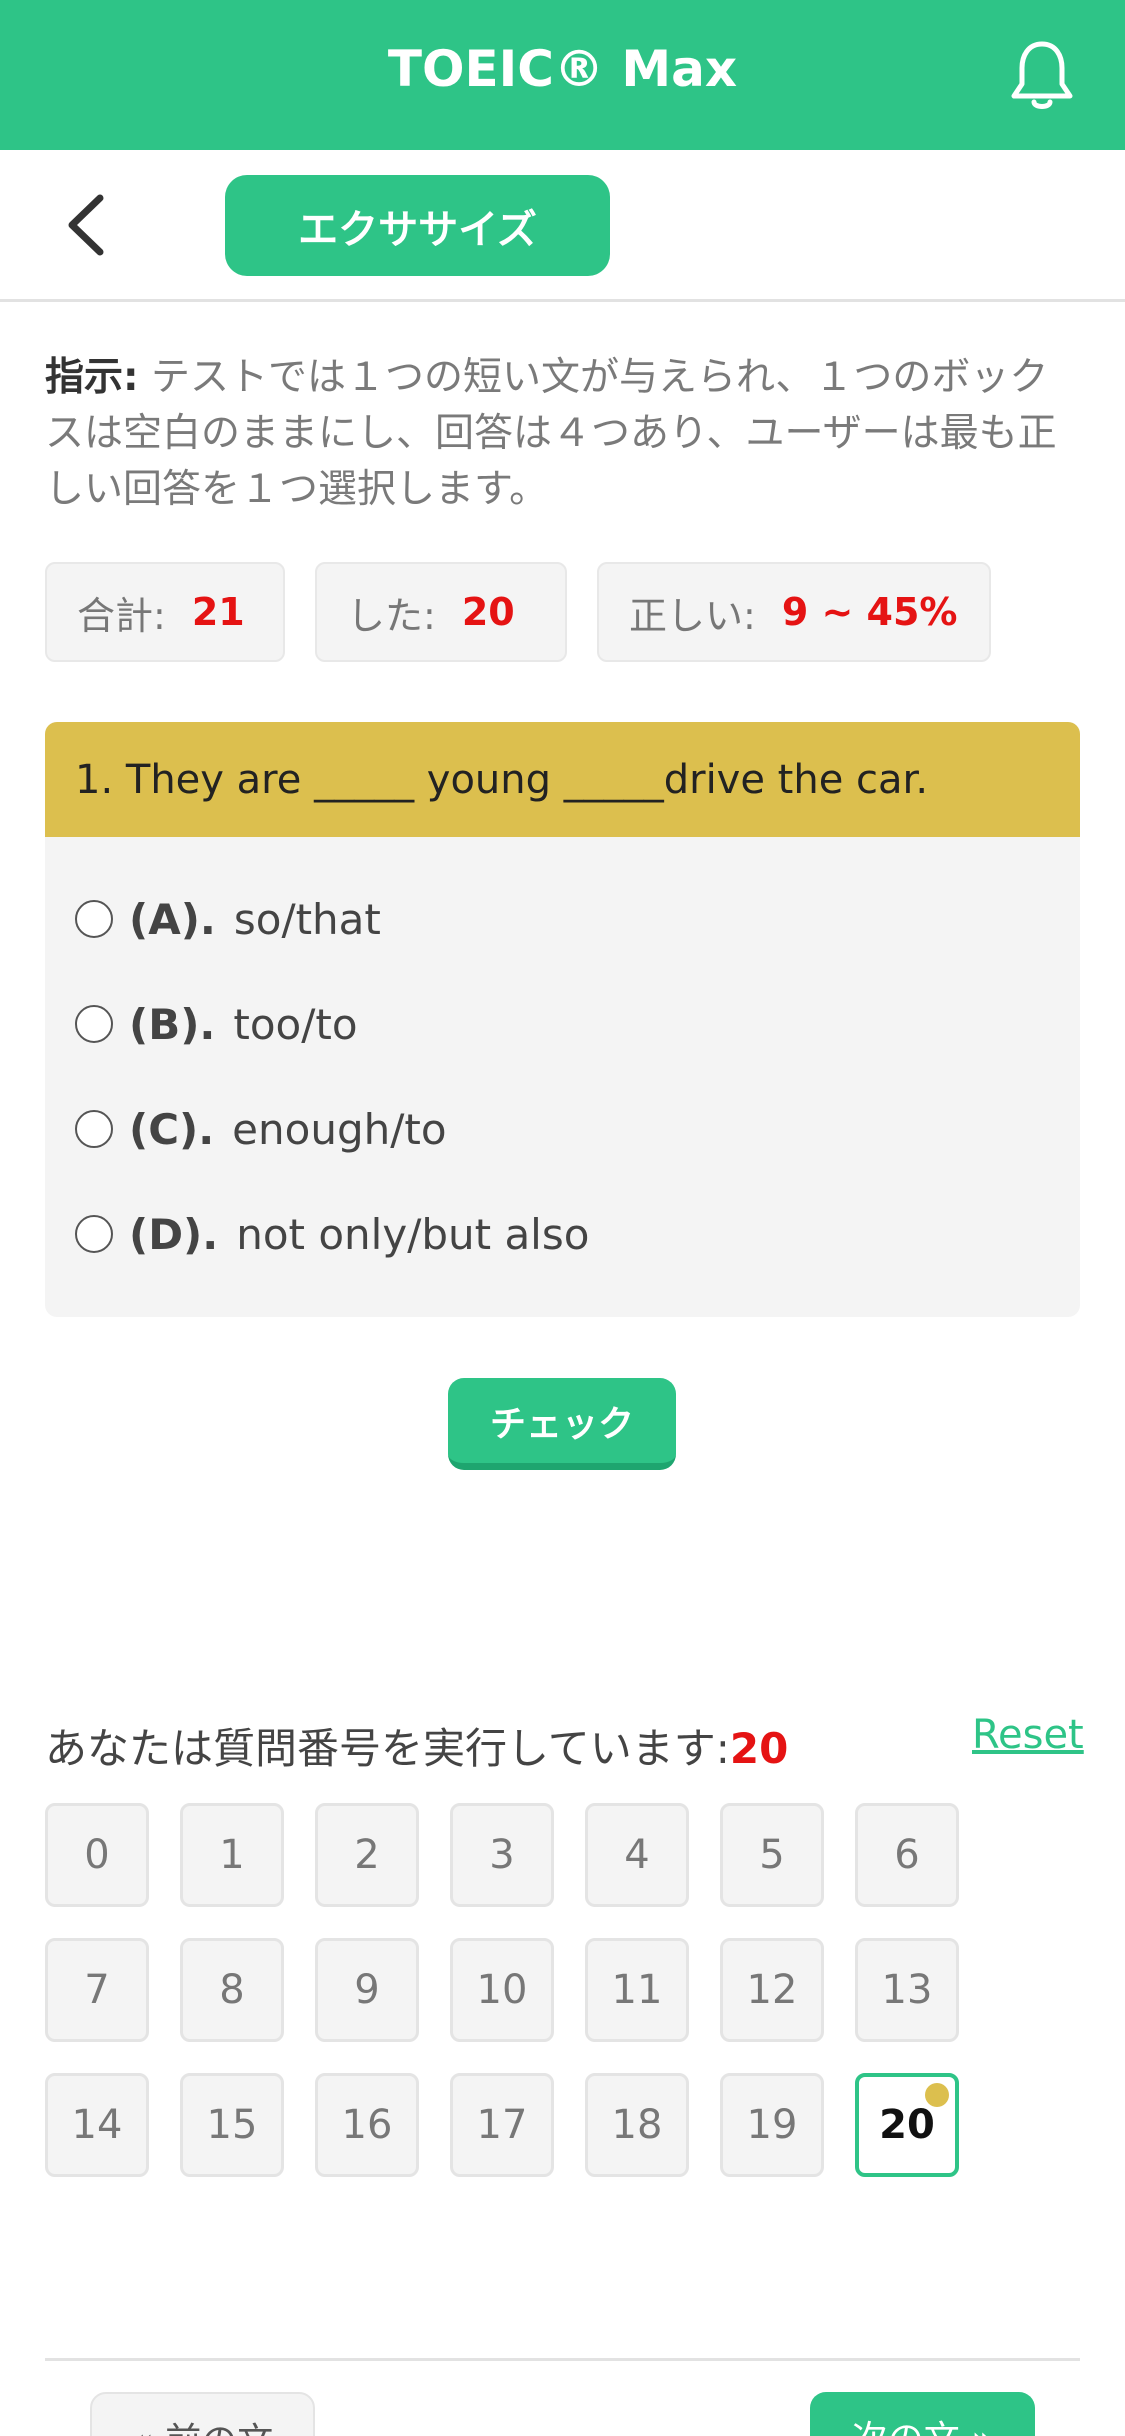 The width and height of the screenshot is (1125, 2436). I want to click on option-text: not only/but also, so click(413, 1234).